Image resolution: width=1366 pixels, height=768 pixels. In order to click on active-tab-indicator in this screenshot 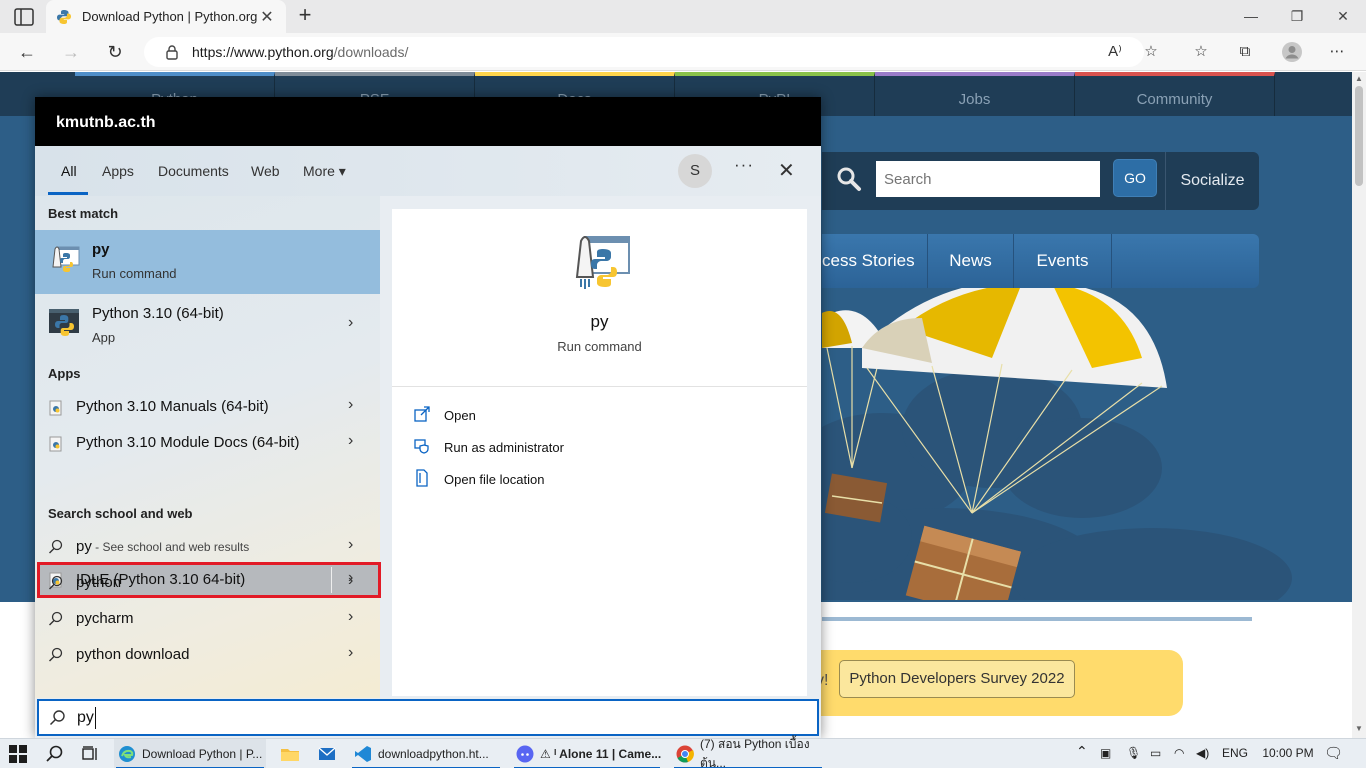, I will do `click(68, 193)`.